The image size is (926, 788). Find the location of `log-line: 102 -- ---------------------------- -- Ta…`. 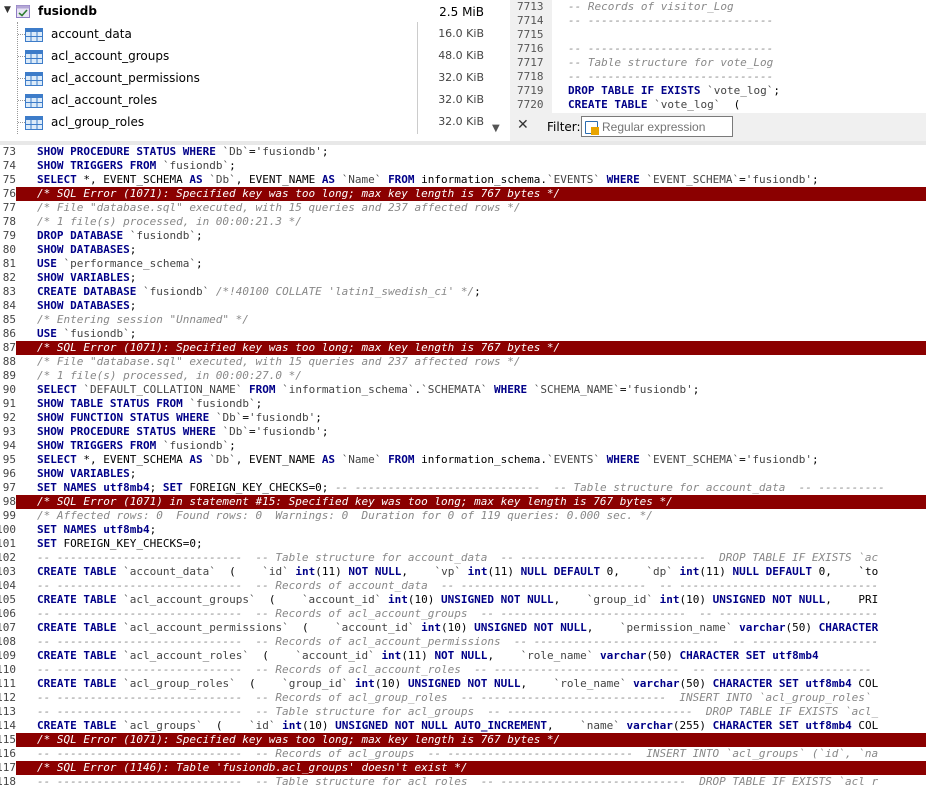

log-line: 102 -- ---------------------------- -- Ta… is located at coordinates (463, 558).